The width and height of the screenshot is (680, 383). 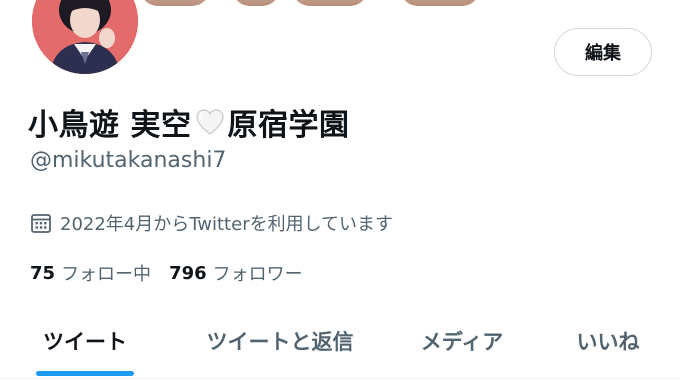 I want to click on following-link: 75 フォロー中, so click(x=90, y=273).